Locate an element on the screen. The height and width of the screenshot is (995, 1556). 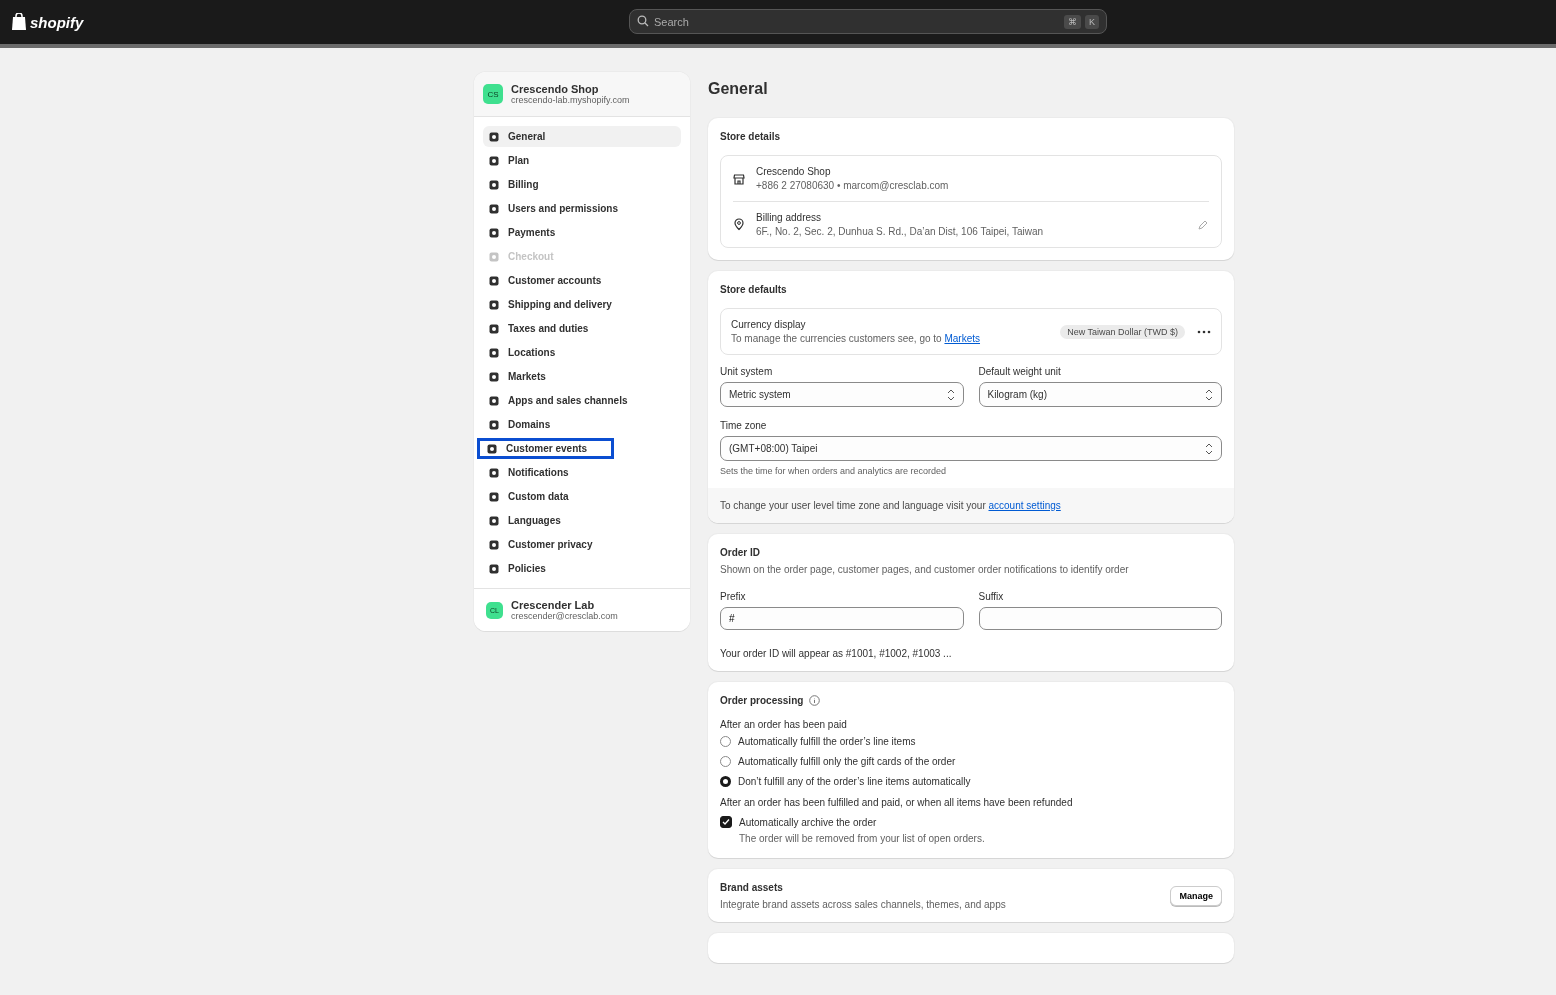
section-title: Order processing is located at coordinates (762, 700).